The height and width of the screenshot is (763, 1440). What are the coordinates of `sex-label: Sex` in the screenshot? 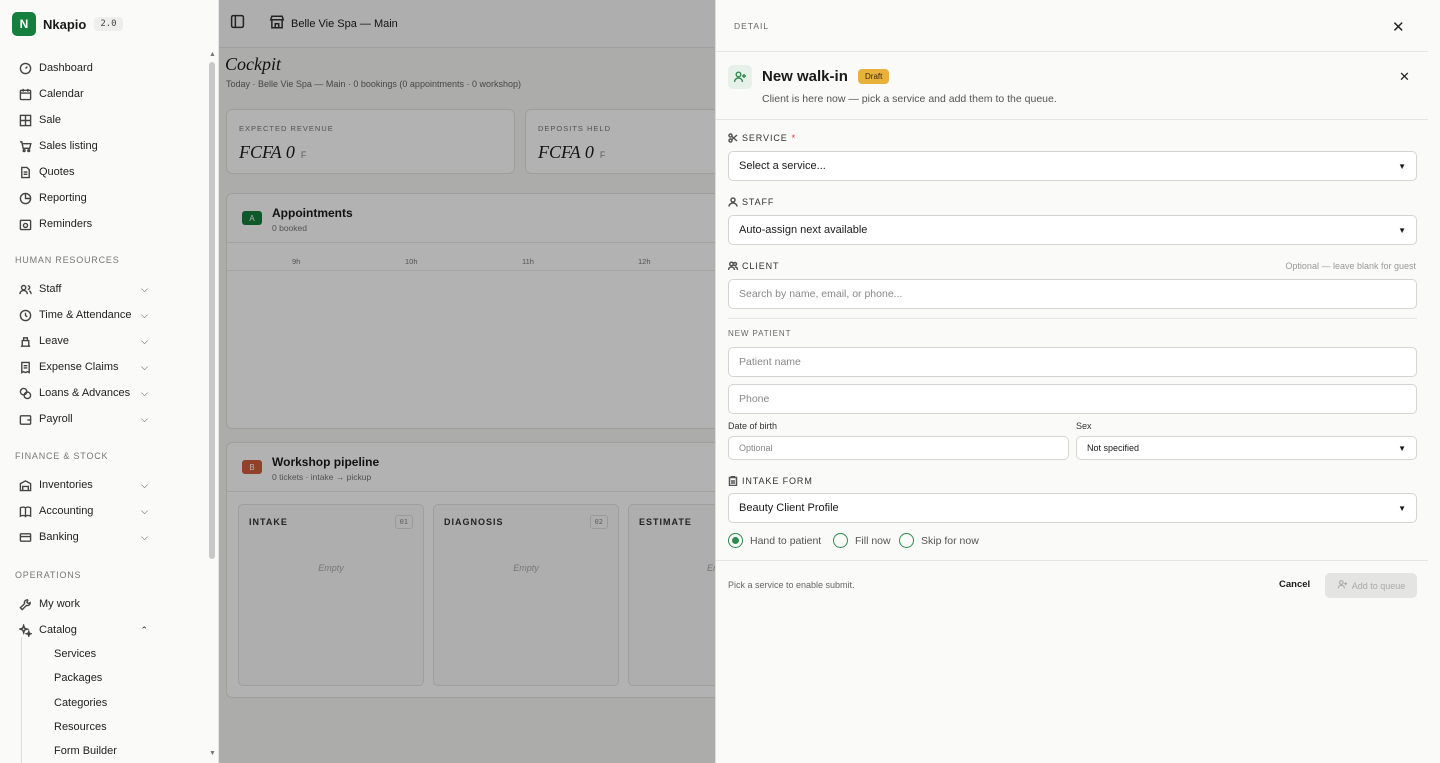 It's located at (1084, 426).